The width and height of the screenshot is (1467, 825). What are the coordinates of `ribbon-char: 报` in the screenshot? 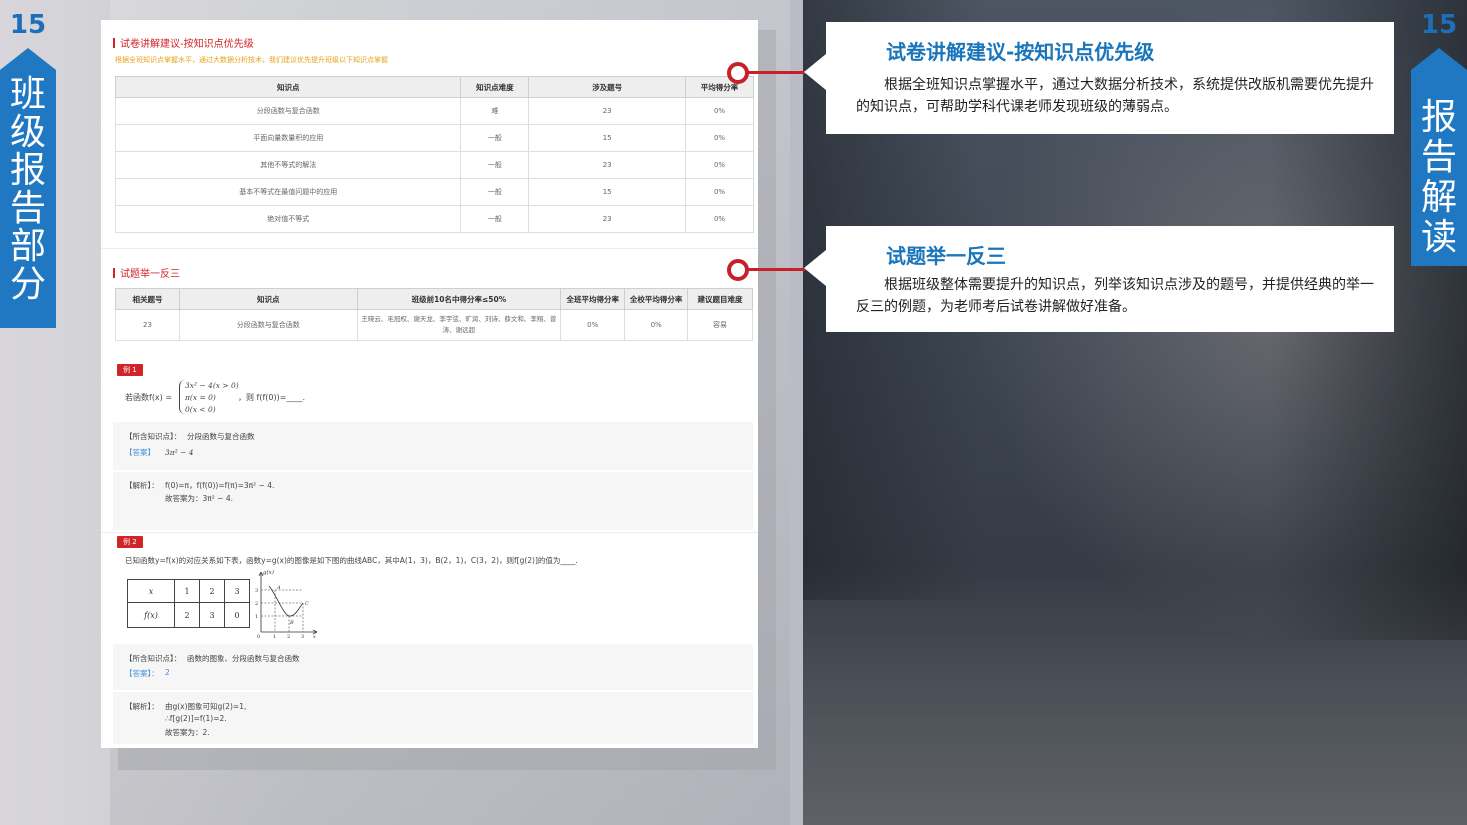 It's located at (1438, 117).